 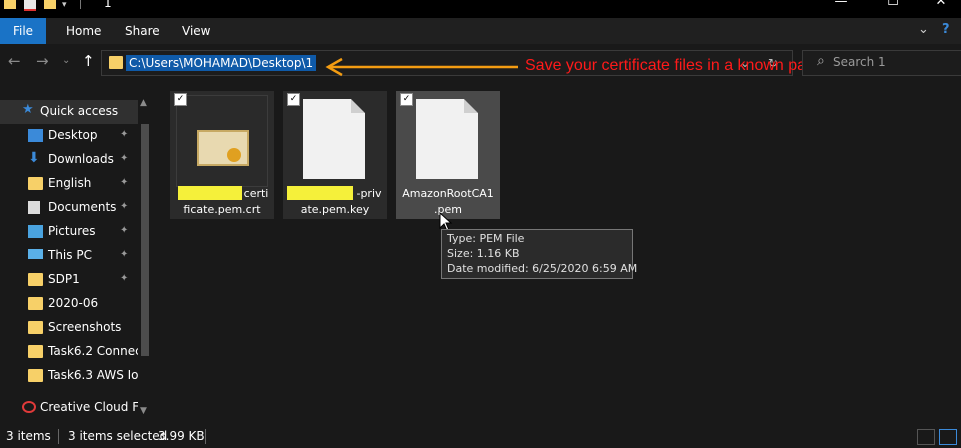 What do you see at coordinates (23, 31) in the screenshot?
I see `tab-file: File` at bounding box center [23, 31].